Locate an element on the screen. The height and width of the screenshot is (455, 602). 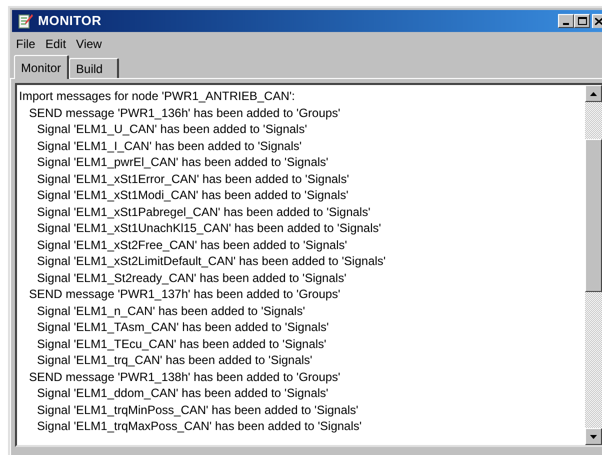
scroll-down-button is located at coordinates (593, 436).